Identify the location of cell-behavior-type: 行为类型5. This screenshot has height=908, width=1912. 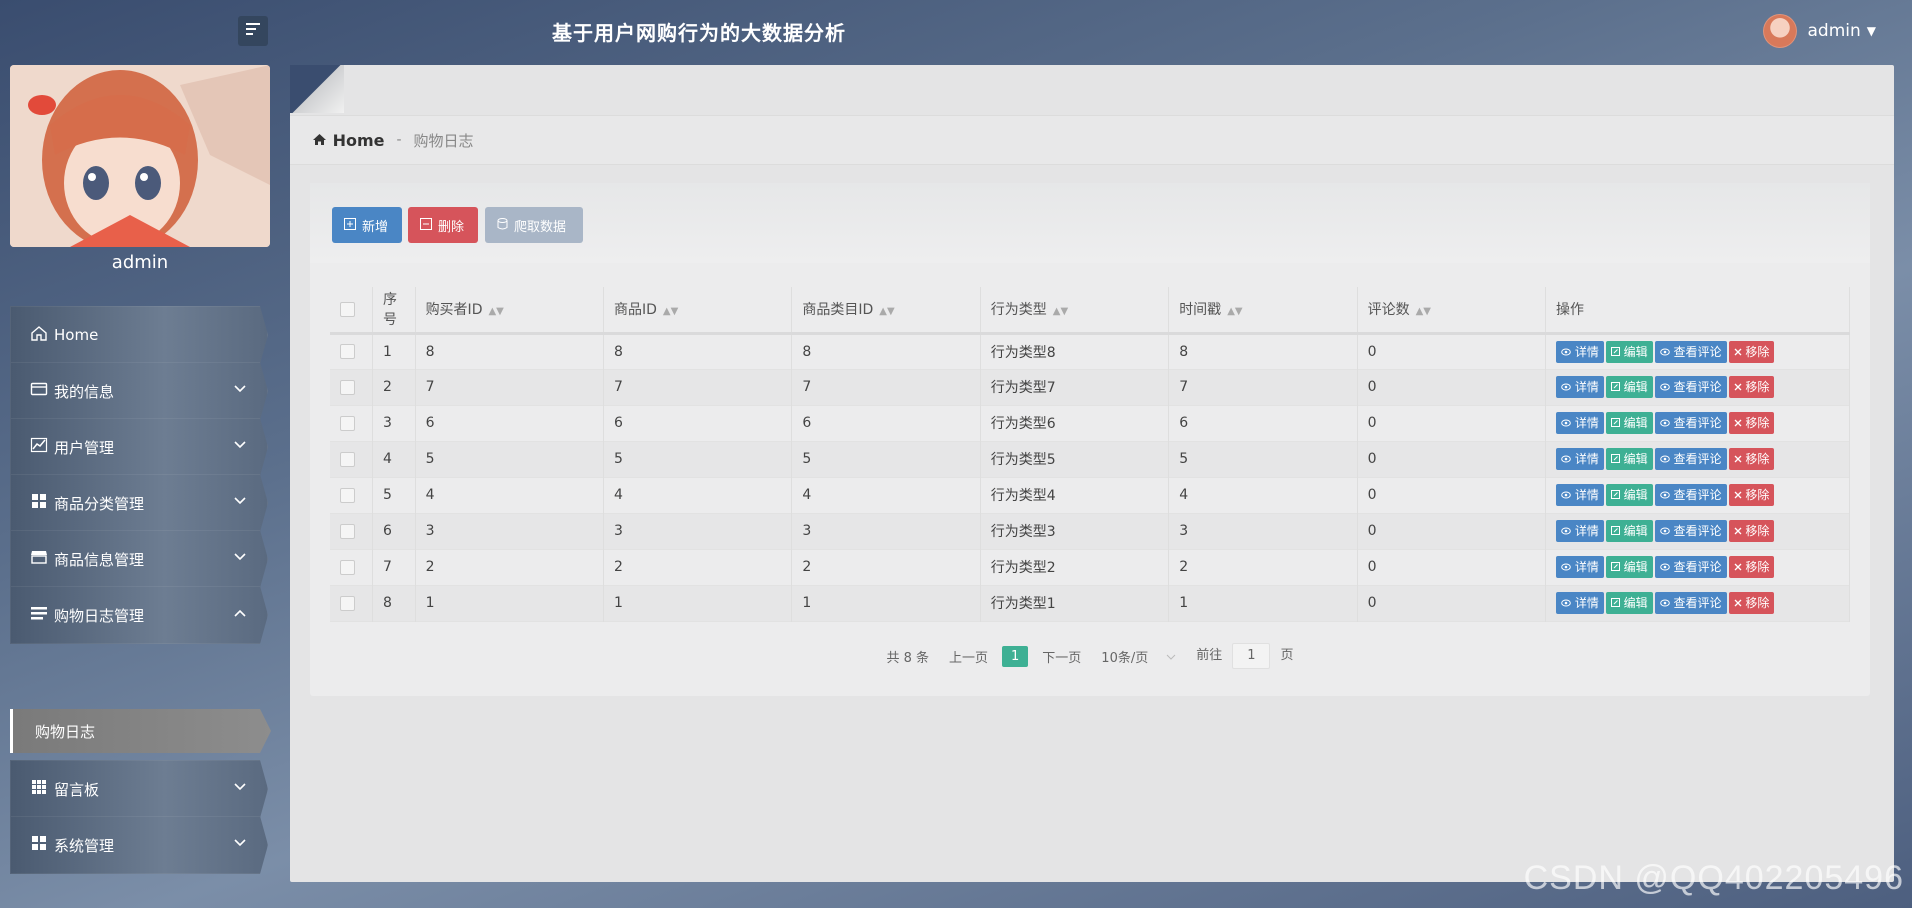
(1075, 459).